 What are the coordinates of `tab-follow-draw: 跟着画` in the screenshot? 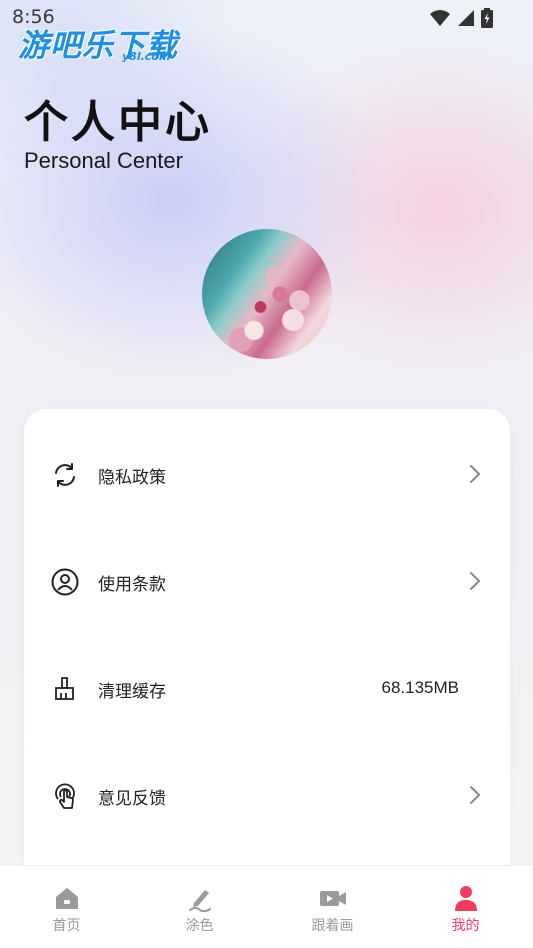 It's located at (332, 907).